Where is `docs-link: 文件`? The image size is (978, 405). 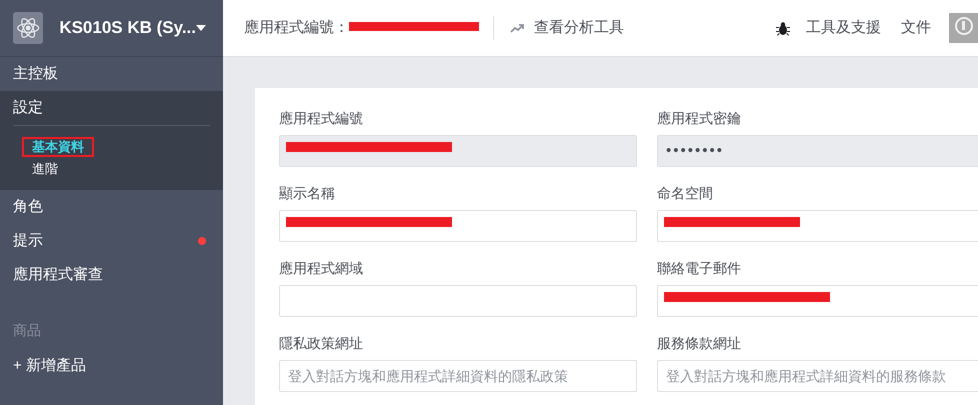 docs-link: 文件 is located at coordinates (916, 28).